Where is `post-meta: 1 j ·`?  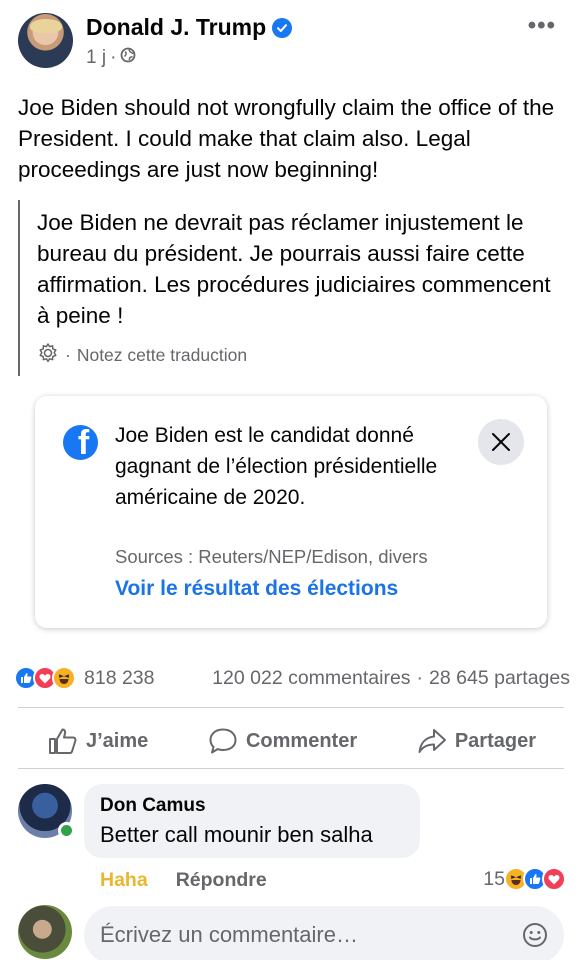 post-meta: 1 j · is located at coordinates (111, 58).